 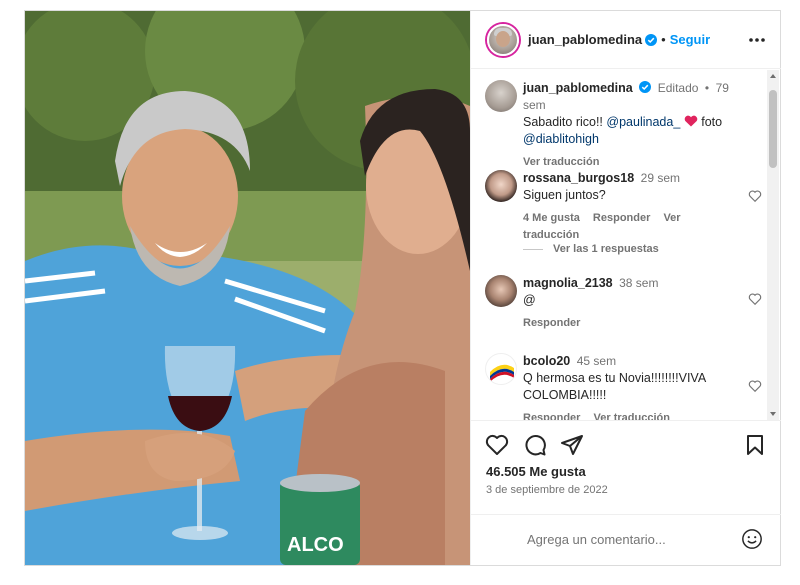 What do you see at coordinates (578, 88) in the screenshot?
I see `caption-username: juan_pablomedina` at bounding box center [578, 88].